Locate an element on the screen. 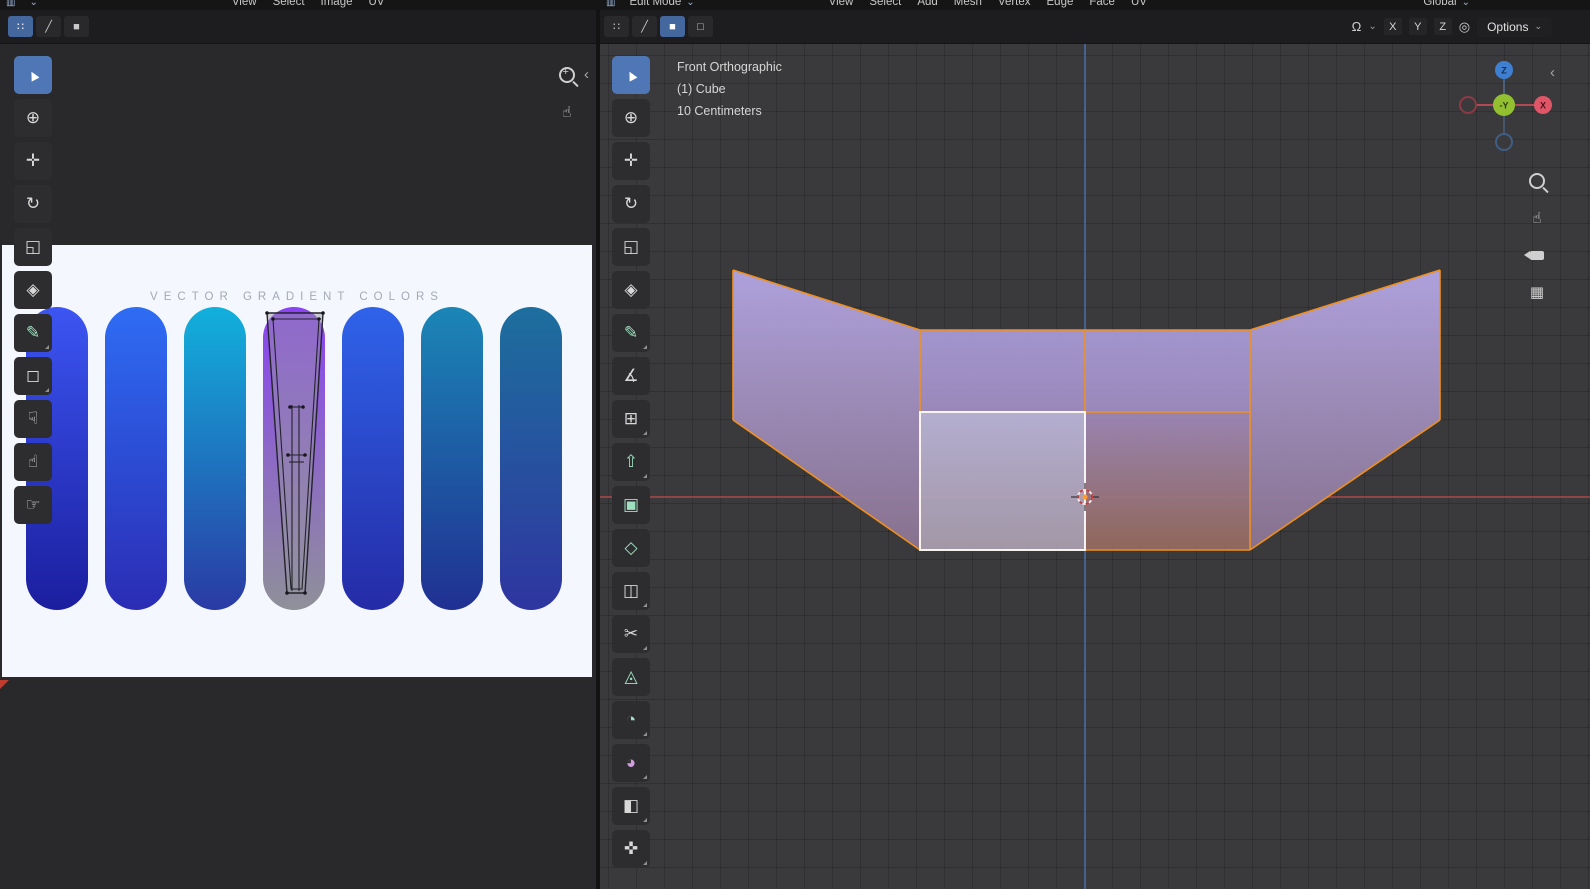 The width and height of the screenshot is (1590, 889). menu-image: Image is located at coordinates (337, 4).